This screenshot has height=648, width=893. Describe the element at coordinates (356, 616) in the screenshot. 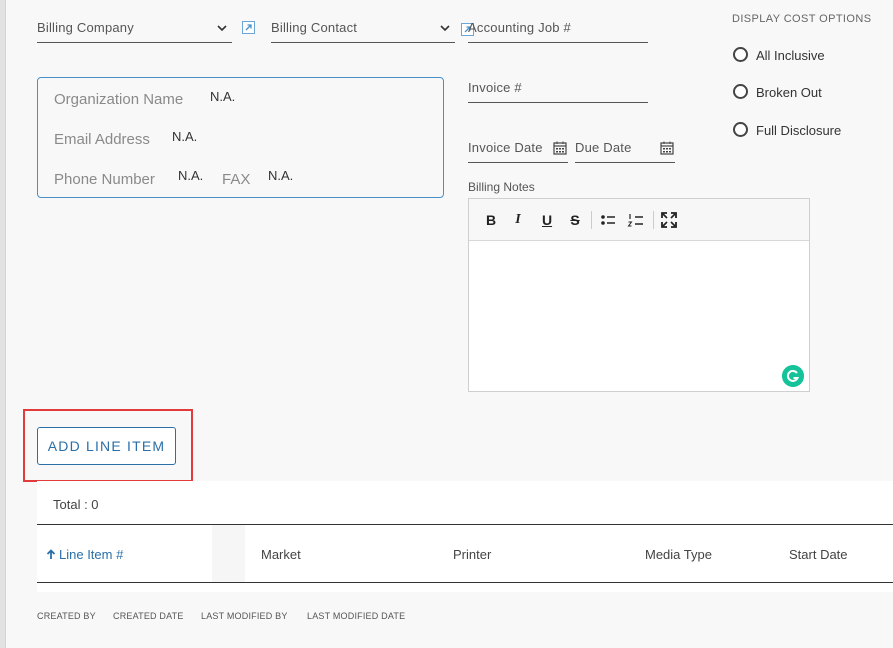

I see `last-modified-date-label: LAST MODIFIED DATE` at that location.